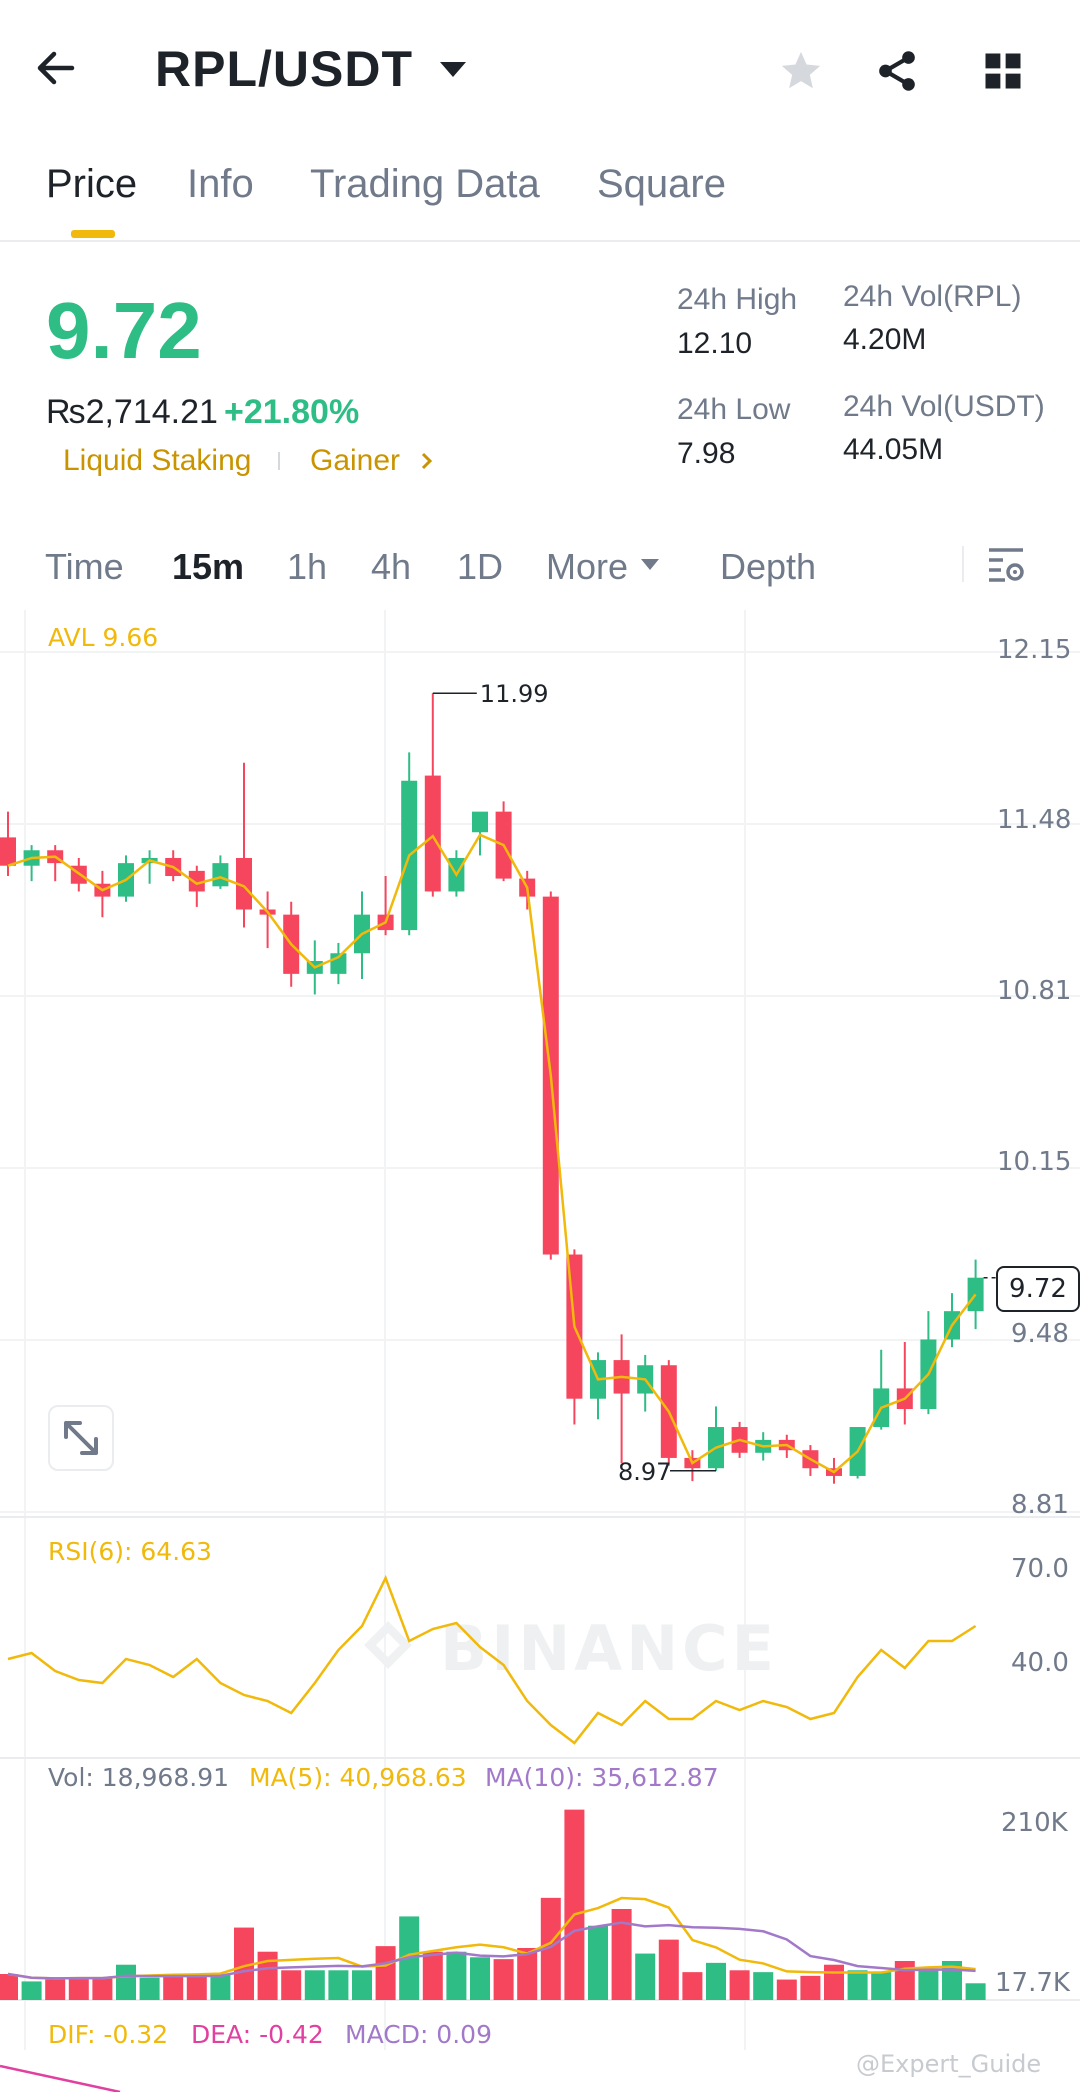 The height and width of the screenshot is (2092, 1080). Describe the element at coordinates (602, 1777) in the screenshot. I see `ma10-label: MA(10): 35,612.87` at that location.